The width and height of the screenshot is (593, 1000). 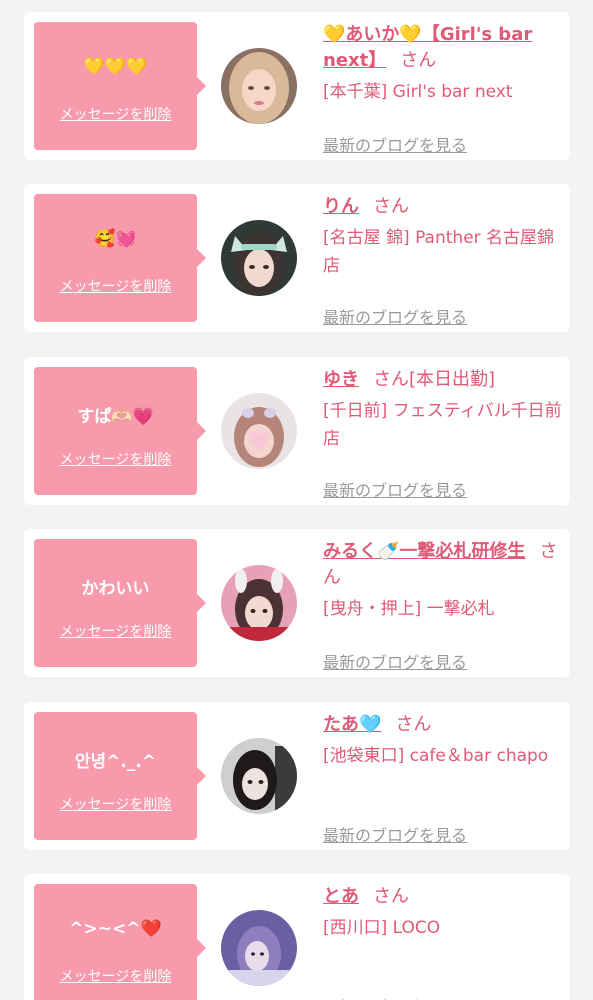 I want to click on shop-name: [西川口] LOCO, so click(x=382, y=928).